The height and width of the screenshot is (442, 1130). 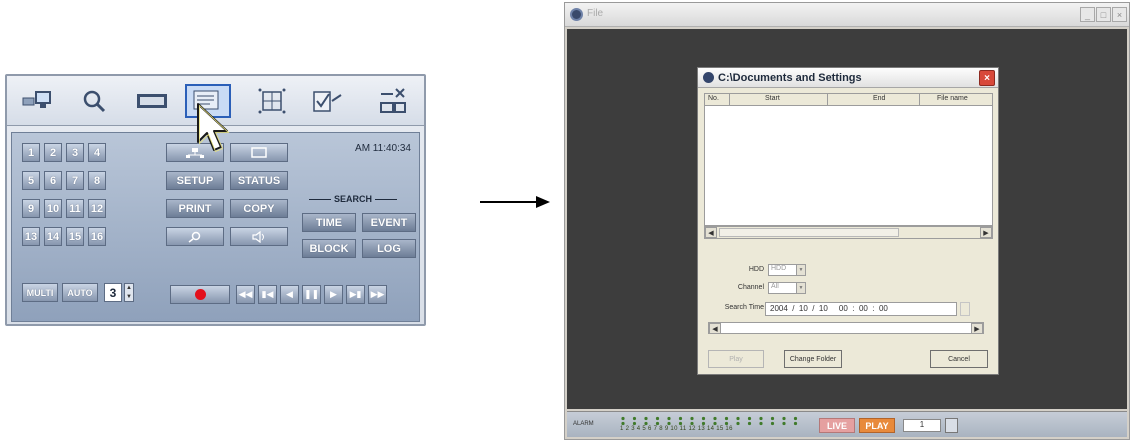 What do you see at coordinates (848, 166) in the screenshot?
I see `file-list` at bounding box center [848, 166].